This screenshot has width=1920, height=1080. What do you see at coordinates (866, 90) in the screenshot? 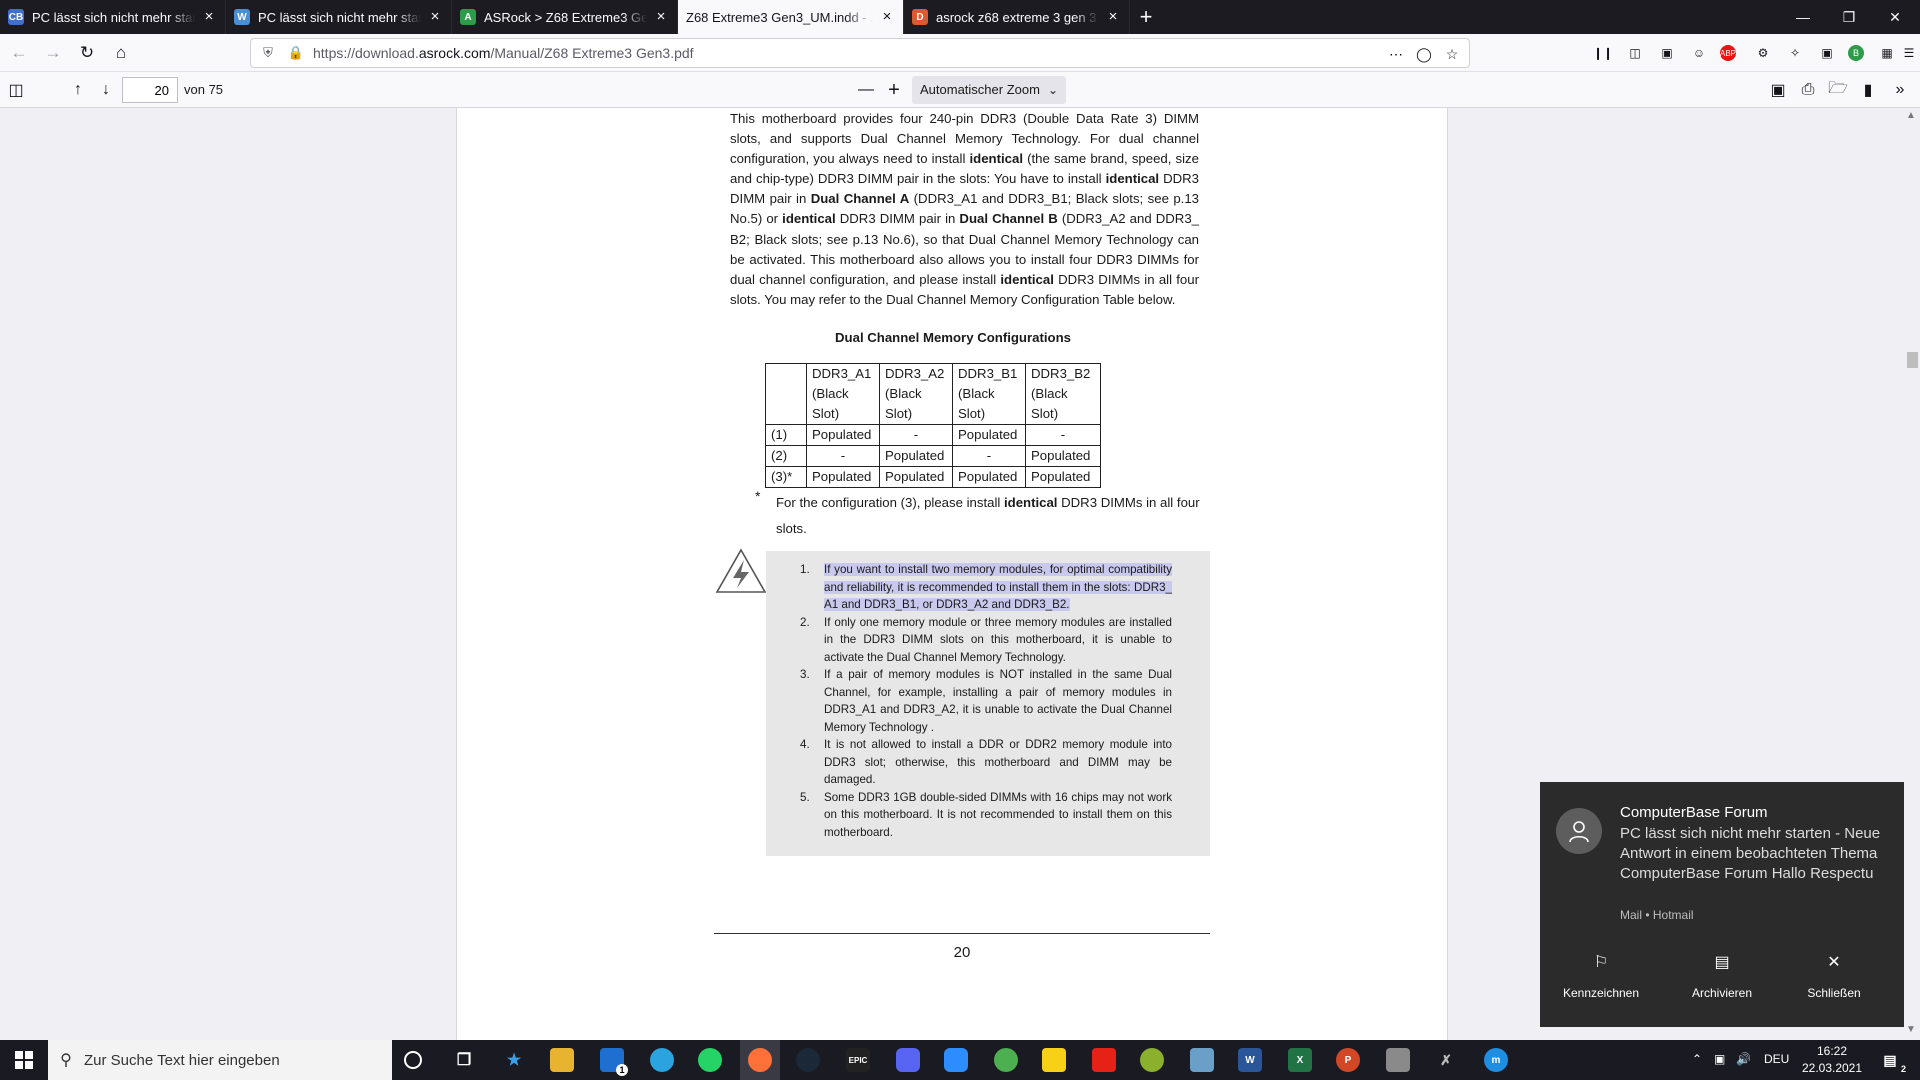
I see `zoom-out-icon: —` at bounding box center [866, 90].